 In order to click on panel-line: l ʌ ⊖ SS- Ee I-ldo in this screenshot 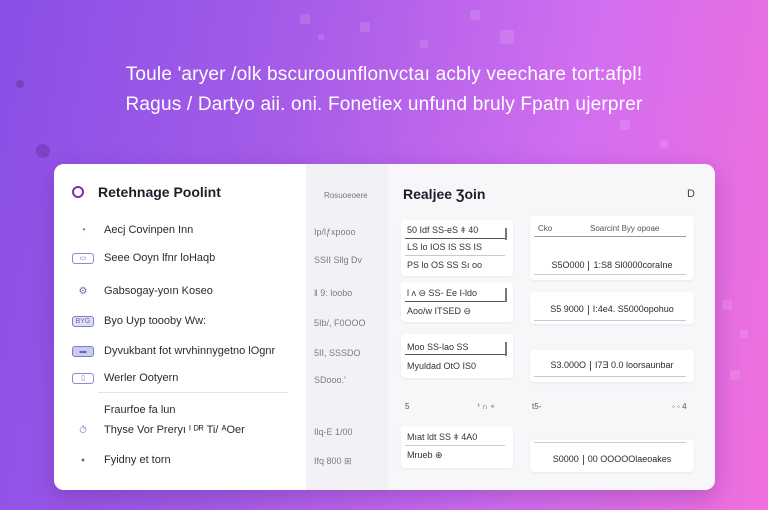, I will do `click(442, 293)`.